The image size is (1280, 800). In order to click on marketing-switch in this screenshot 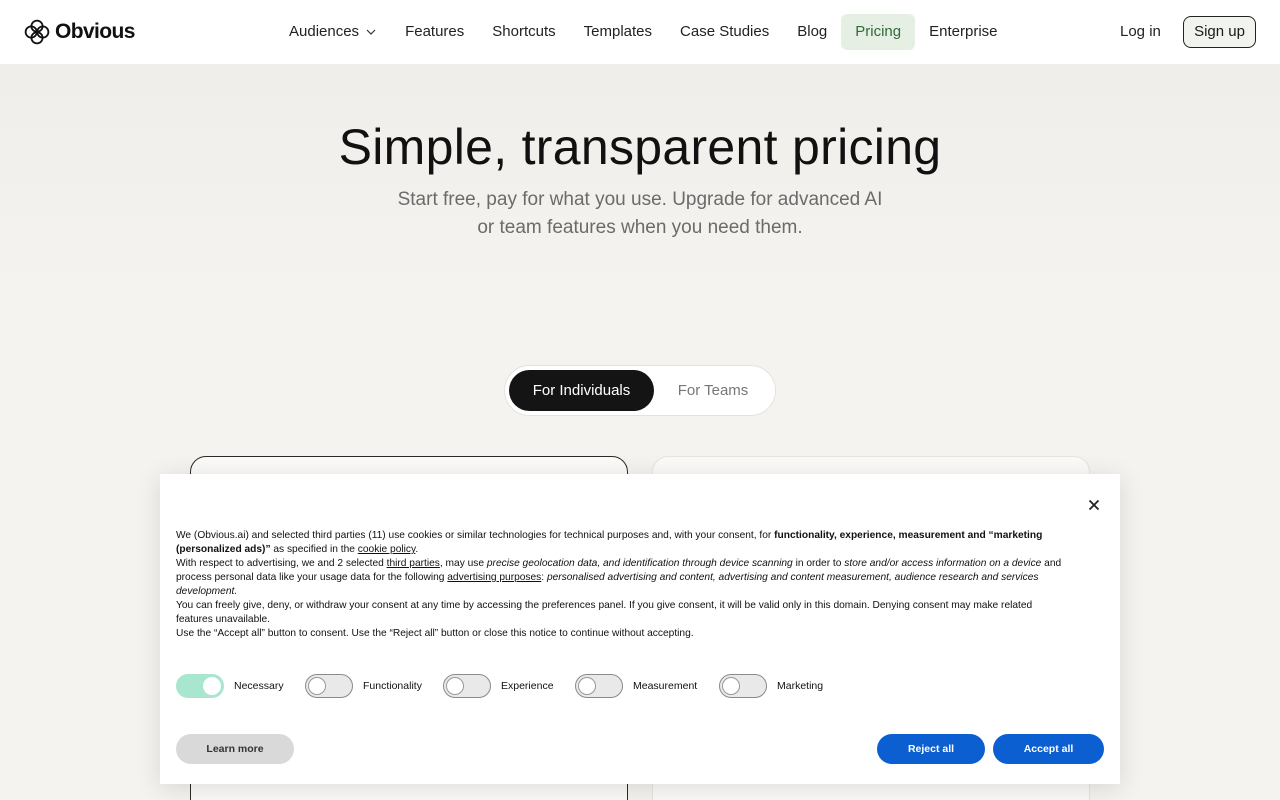, I will do `click(743, 686)`.